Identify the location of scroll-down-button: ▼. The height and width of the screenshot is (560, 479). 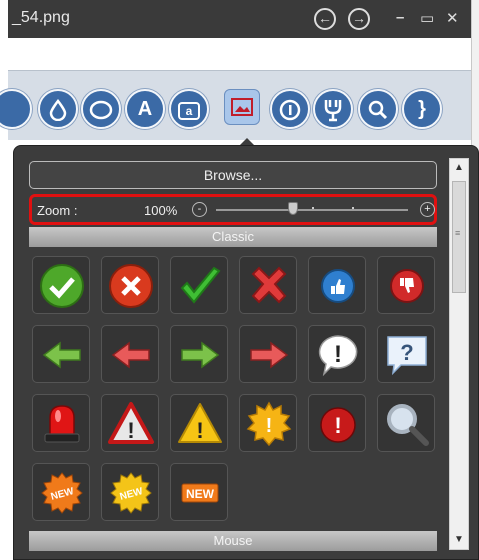
(459, 540).